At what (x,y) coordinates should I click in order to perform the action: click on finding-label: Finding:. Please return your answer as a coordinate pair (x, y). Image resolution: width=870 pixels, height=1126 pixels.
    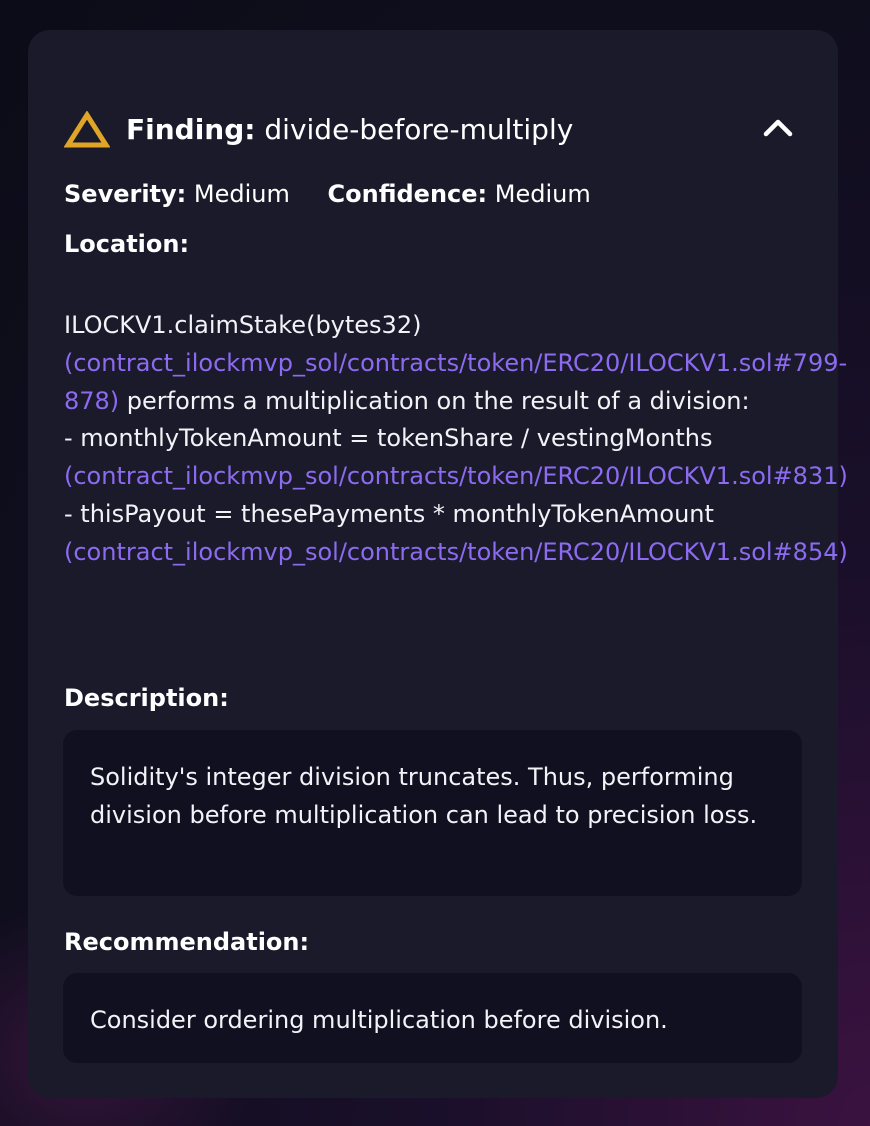
    Looking at the image, I should click on (191, 129).